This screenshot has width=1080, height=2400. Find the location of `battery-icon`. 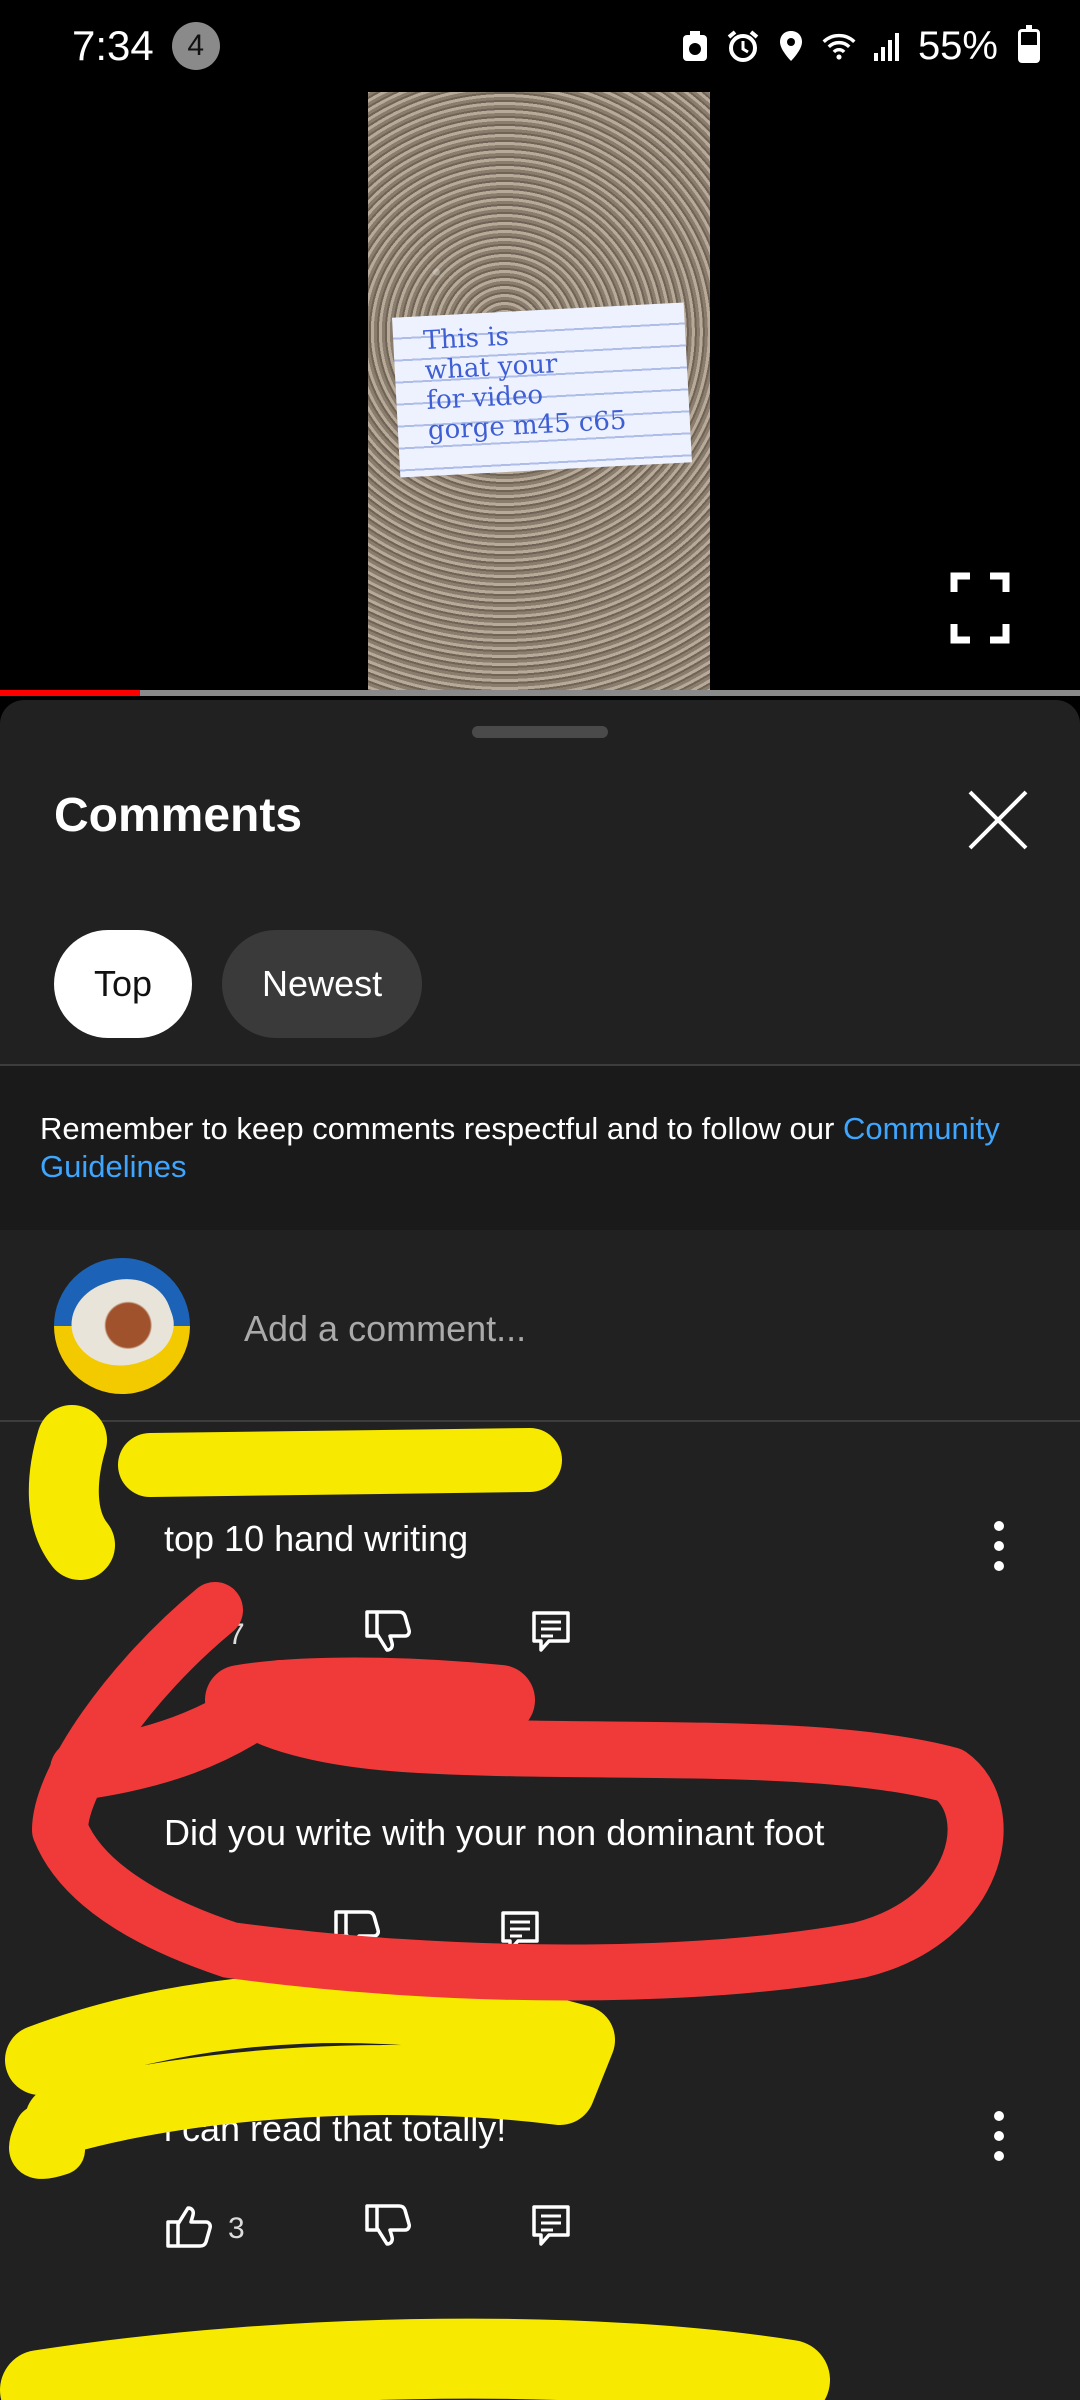

battery-icon is located at coordinates (1029, 44).